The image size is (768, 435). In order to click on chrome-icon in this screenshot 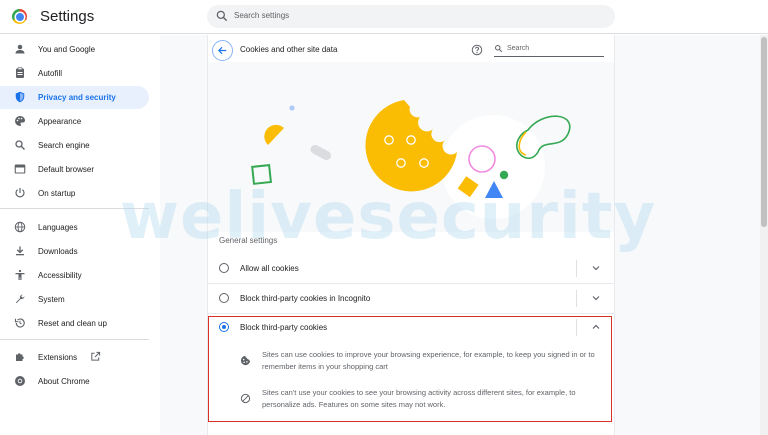, I will do `click(20, 381)`.